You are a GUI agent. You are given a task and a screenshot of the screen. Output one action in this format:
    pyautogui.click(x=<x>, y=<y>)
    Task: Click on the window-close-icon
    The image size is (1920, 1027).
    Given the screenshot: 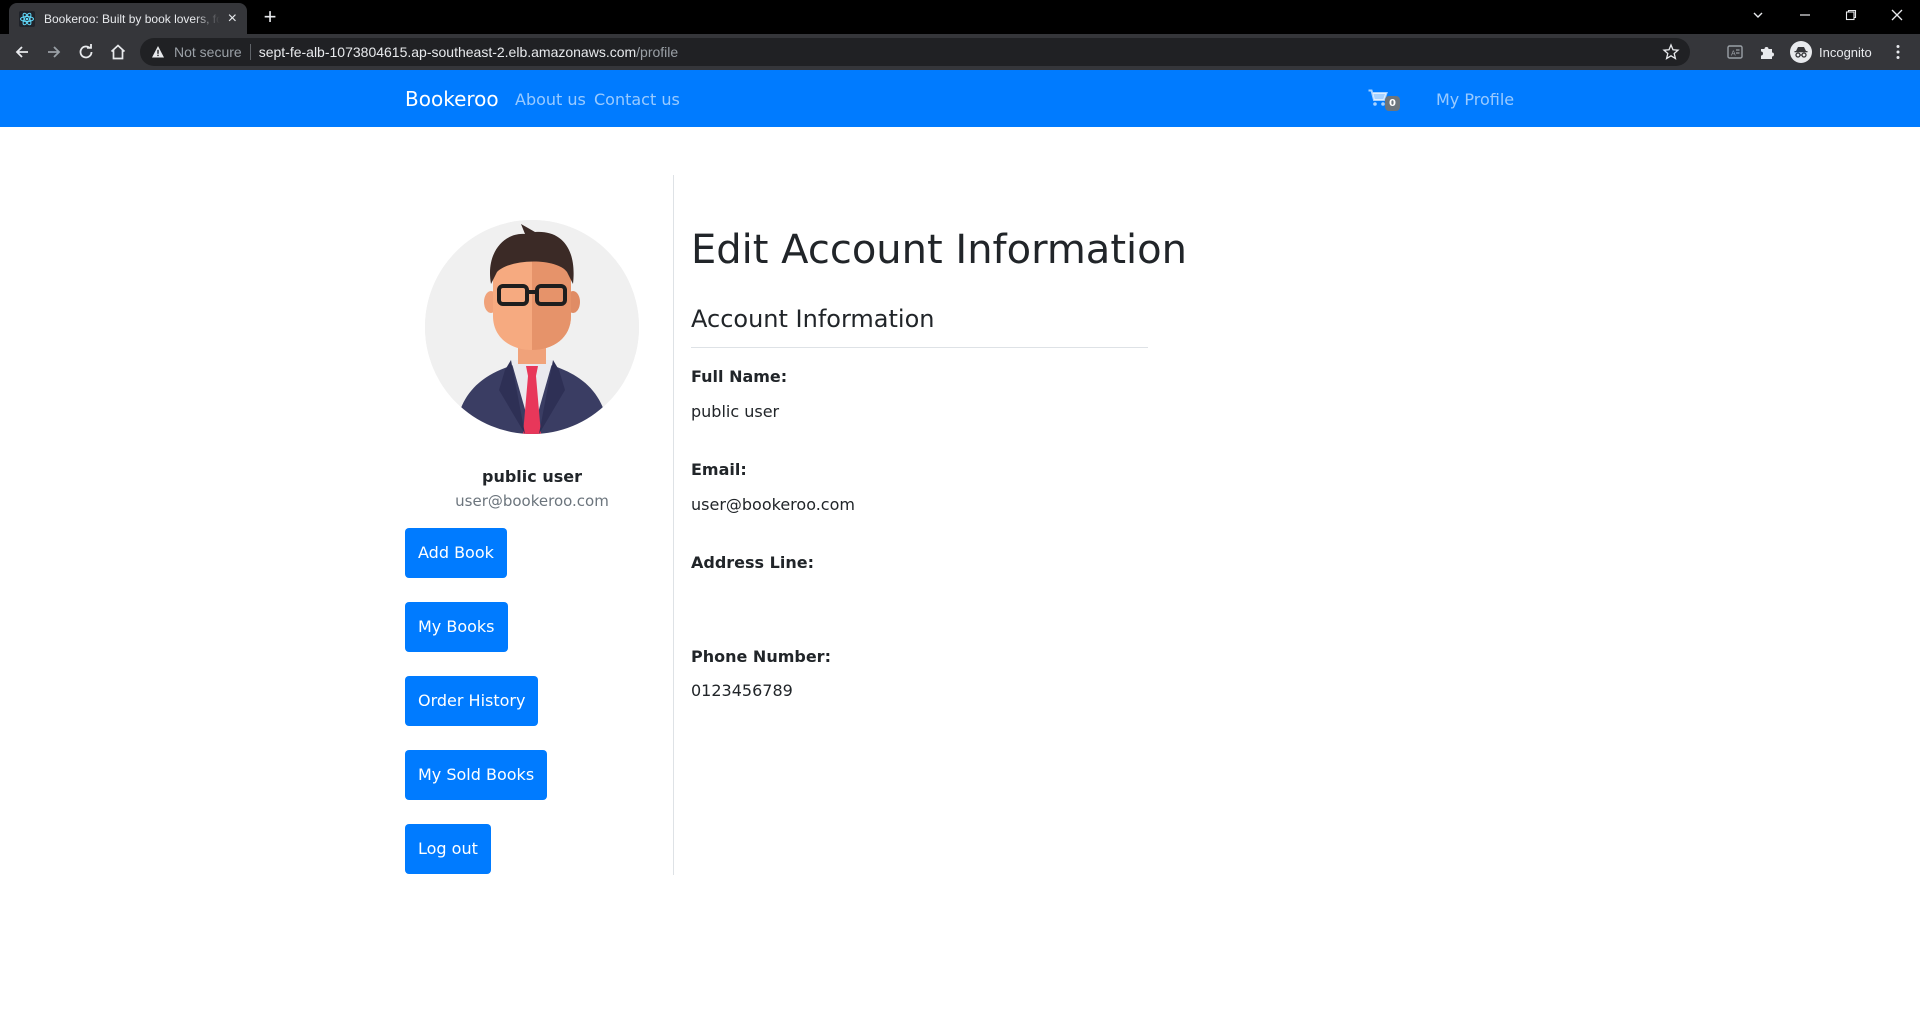 What is the action you would take?
    pyautogui.click(x=1897, y=15)
    